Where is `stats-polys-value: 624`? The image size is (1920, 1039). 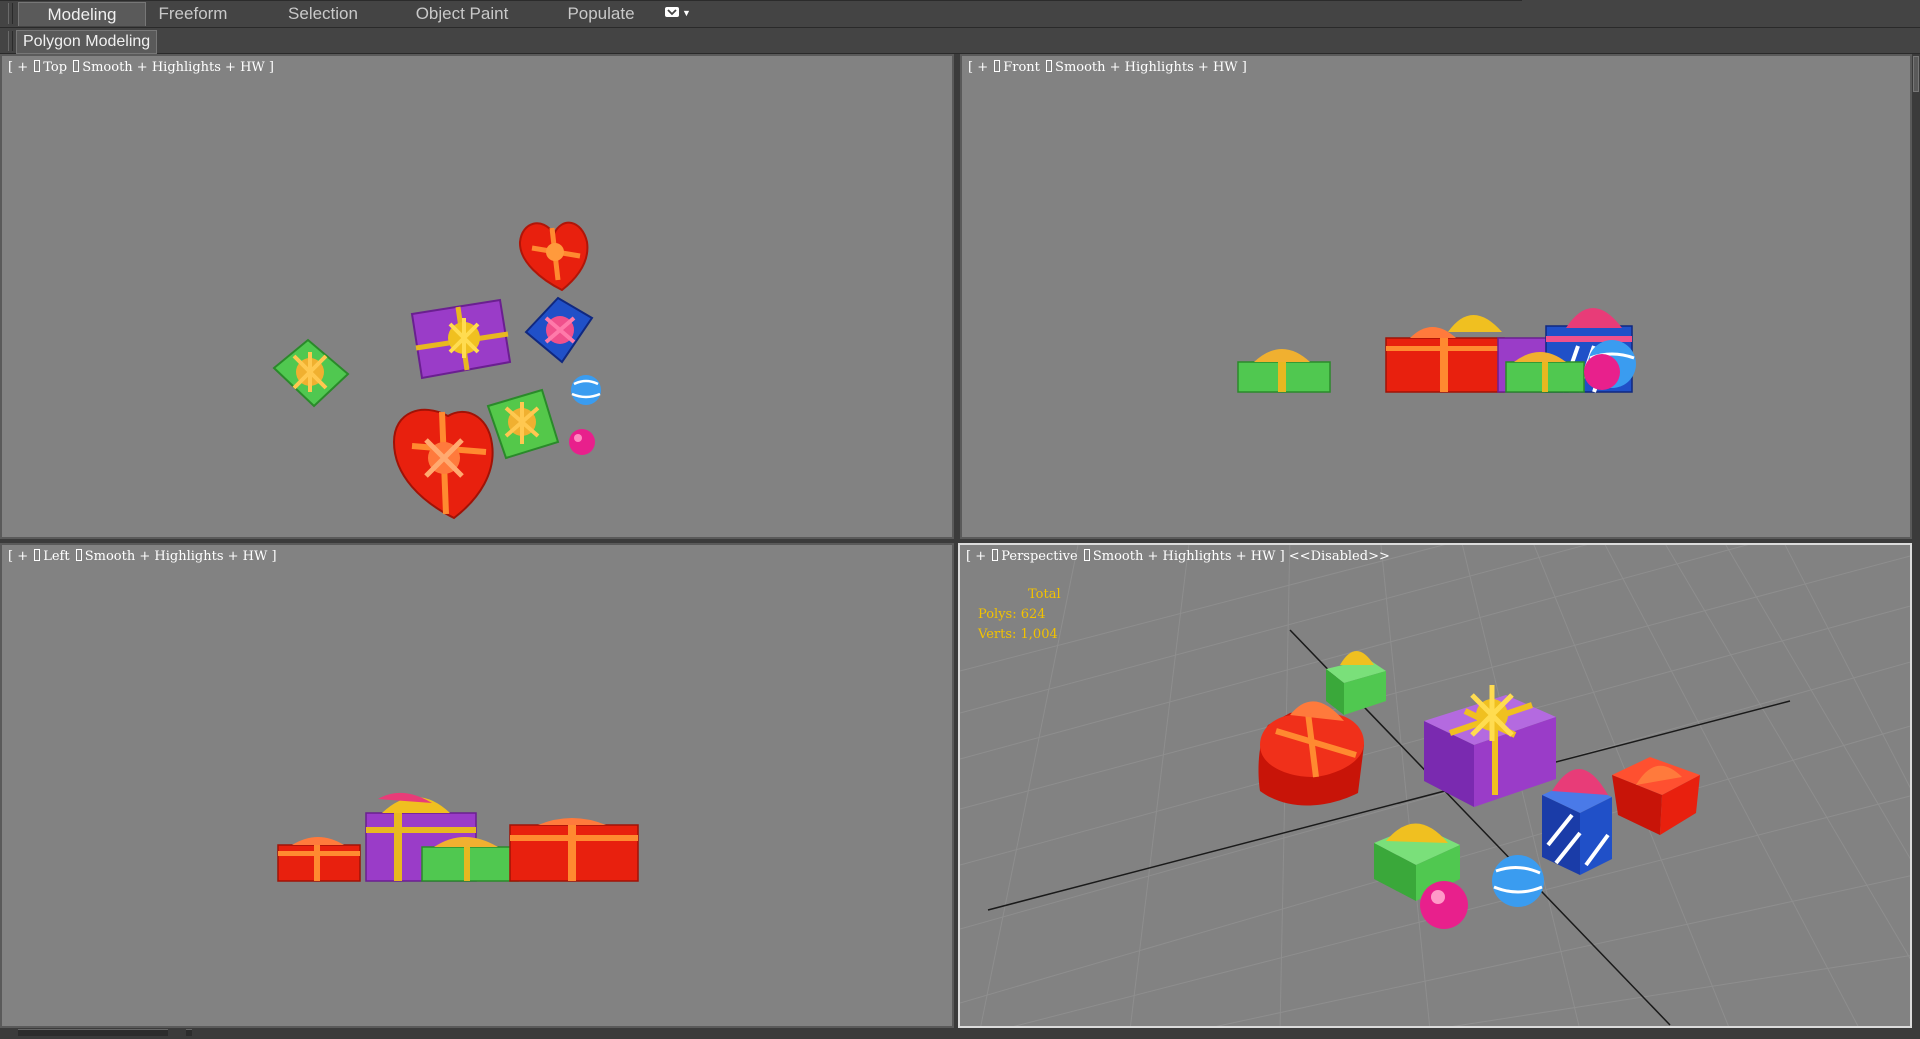
stats-polys-value: 624 is located at coordinates (1033, 614).